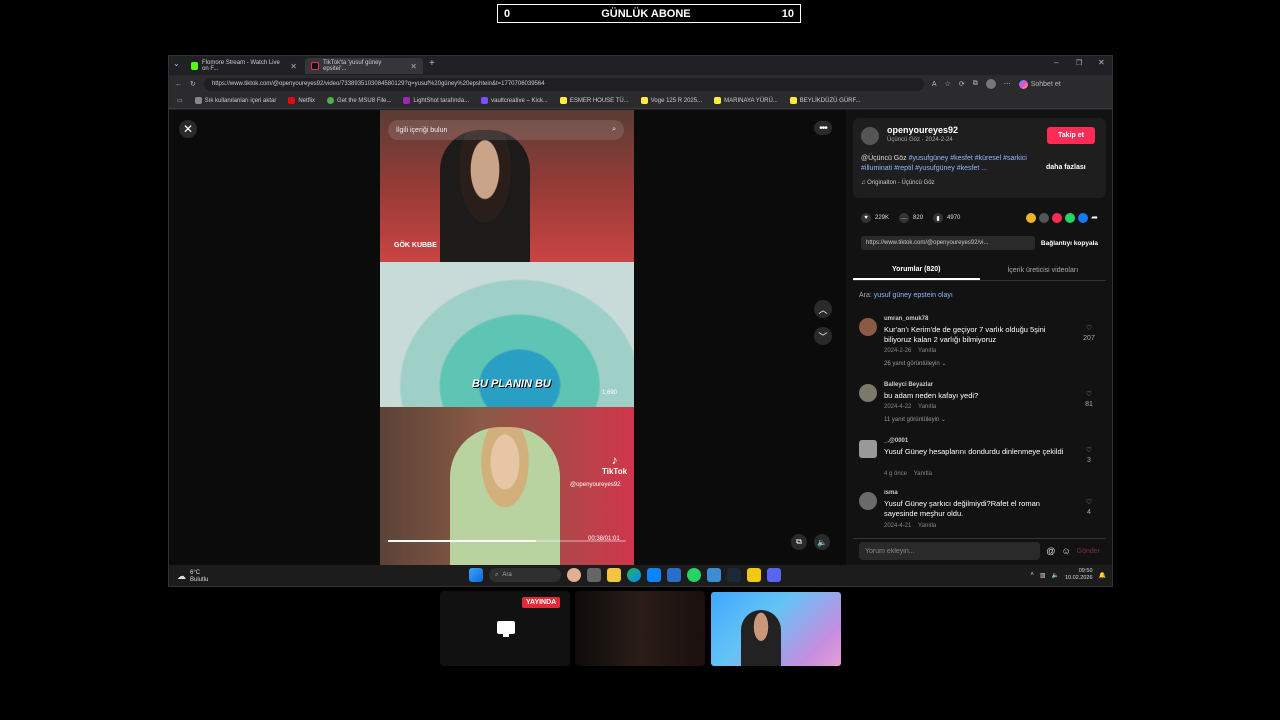 This screenshot has height=720, width=1280. I want to click on copilot-button: Sohbet et, so click(1039, 84).